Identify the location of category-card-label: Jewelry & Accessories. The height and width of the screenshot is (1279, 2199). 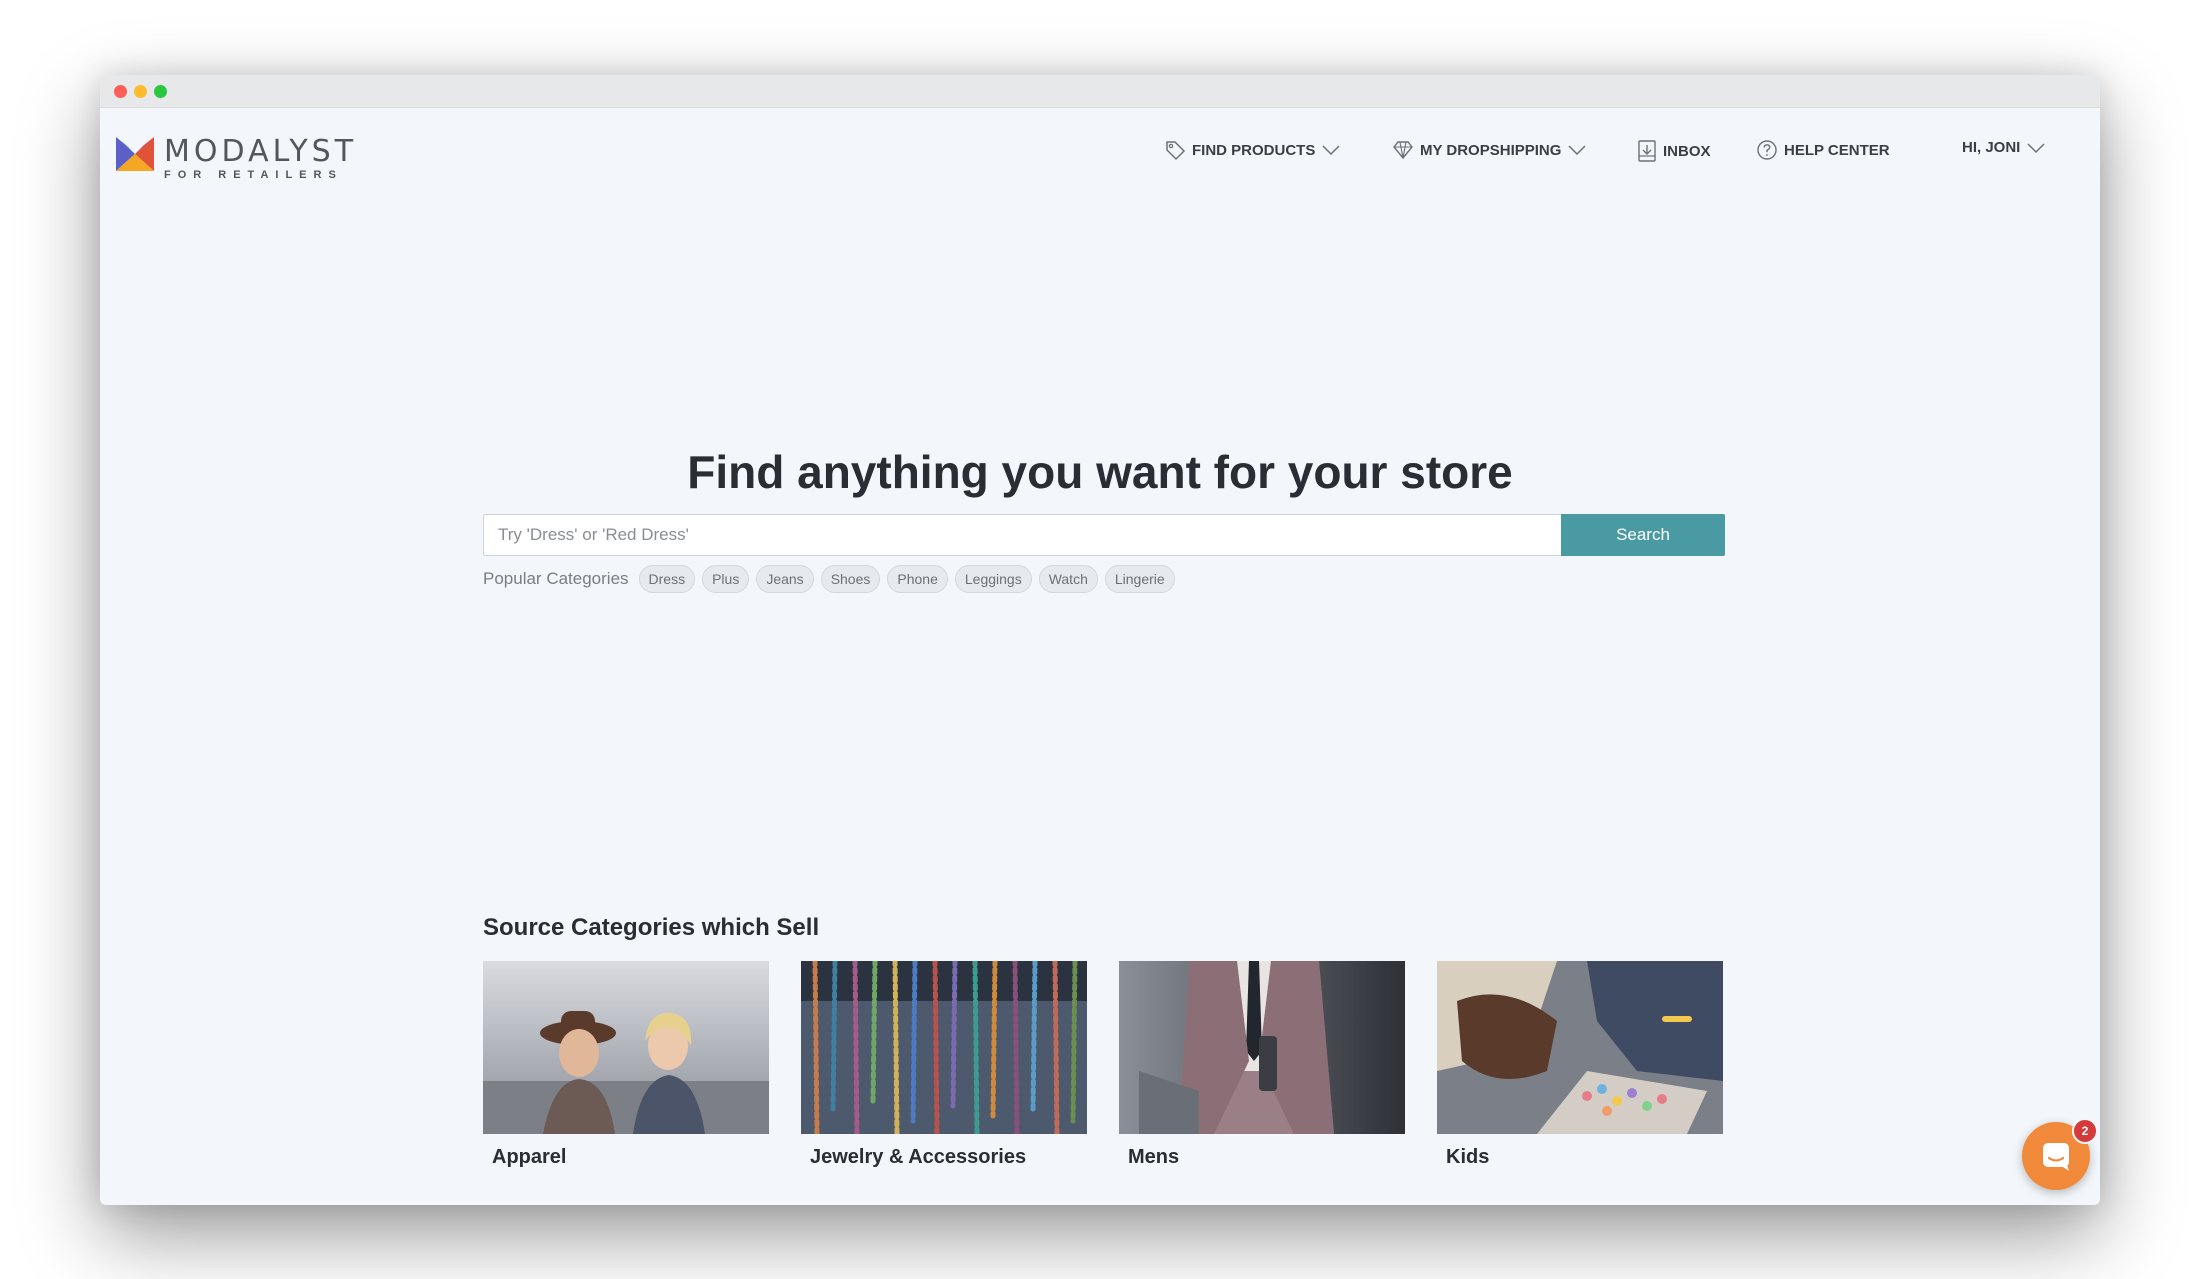
(918, 1157).